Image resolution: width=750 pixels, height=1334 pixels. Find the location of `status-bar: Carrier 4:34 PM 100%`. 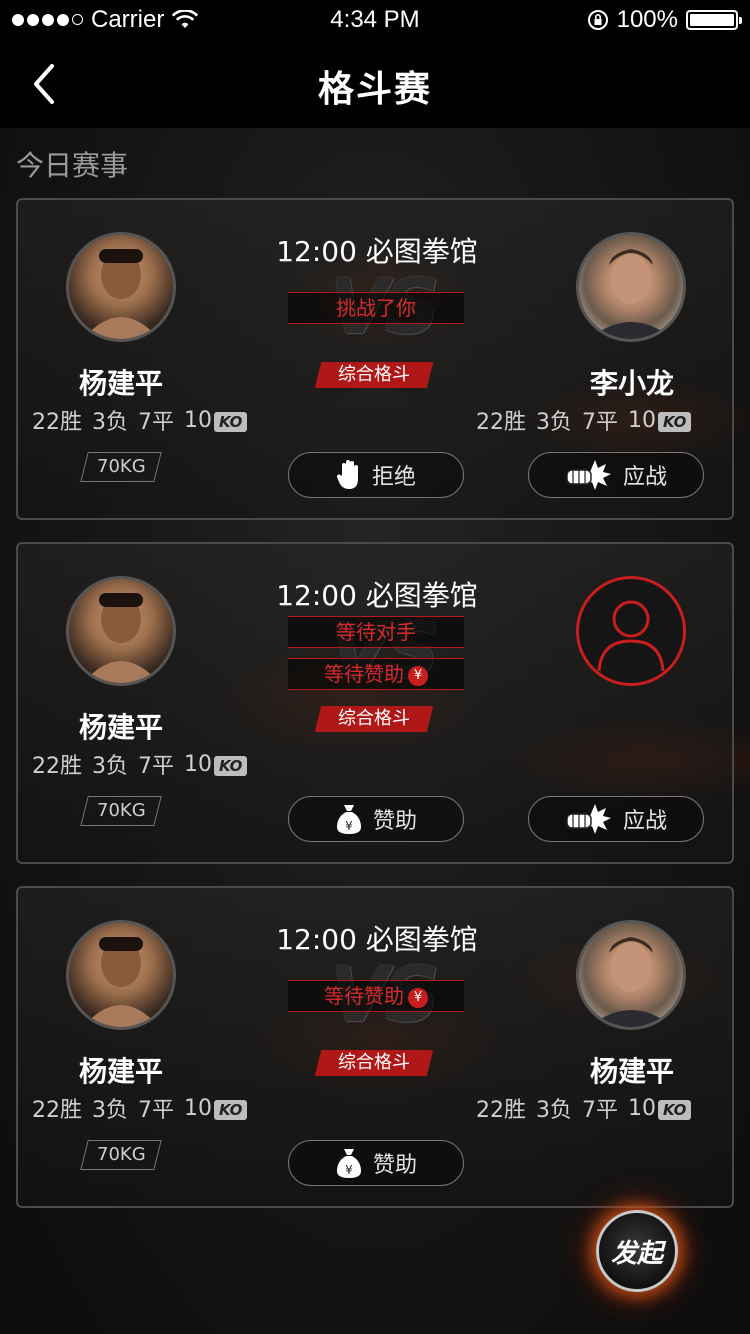

status-bar: Carrier 4:34 PM 100% is located at coordinates (375, 20).